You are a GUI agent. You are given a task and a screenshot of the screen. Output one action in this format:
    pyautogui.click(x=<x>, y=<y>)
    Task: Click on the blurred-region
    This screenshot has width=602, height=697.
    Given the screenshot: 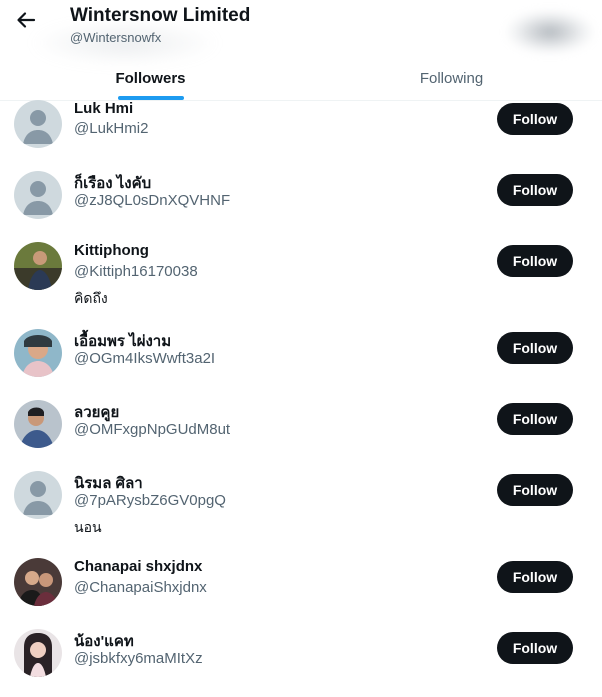 What is the action you would take?
    pyautogui.click(x=550, y=32)
    